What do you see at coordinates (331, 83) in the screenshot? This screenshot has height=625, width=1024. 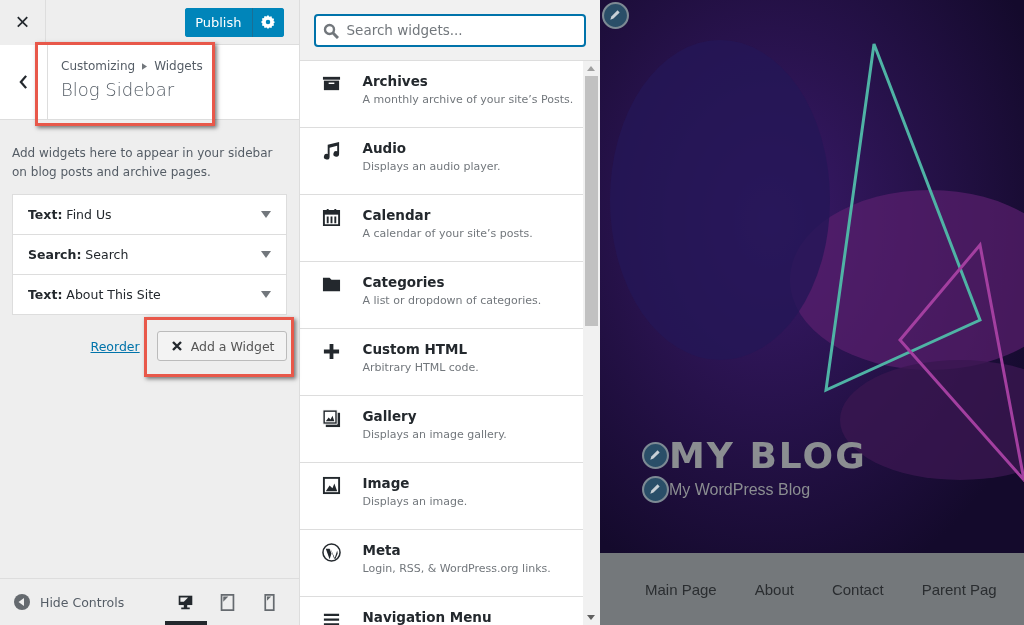 I see `archive-box-icon` at bounding box center [331, 83].